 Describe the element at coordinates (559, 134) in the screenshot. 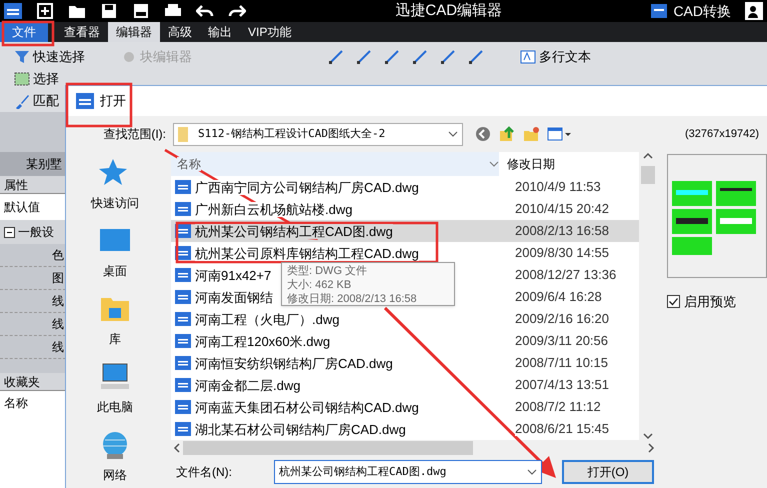

I see `view-menu-icon` at that location.